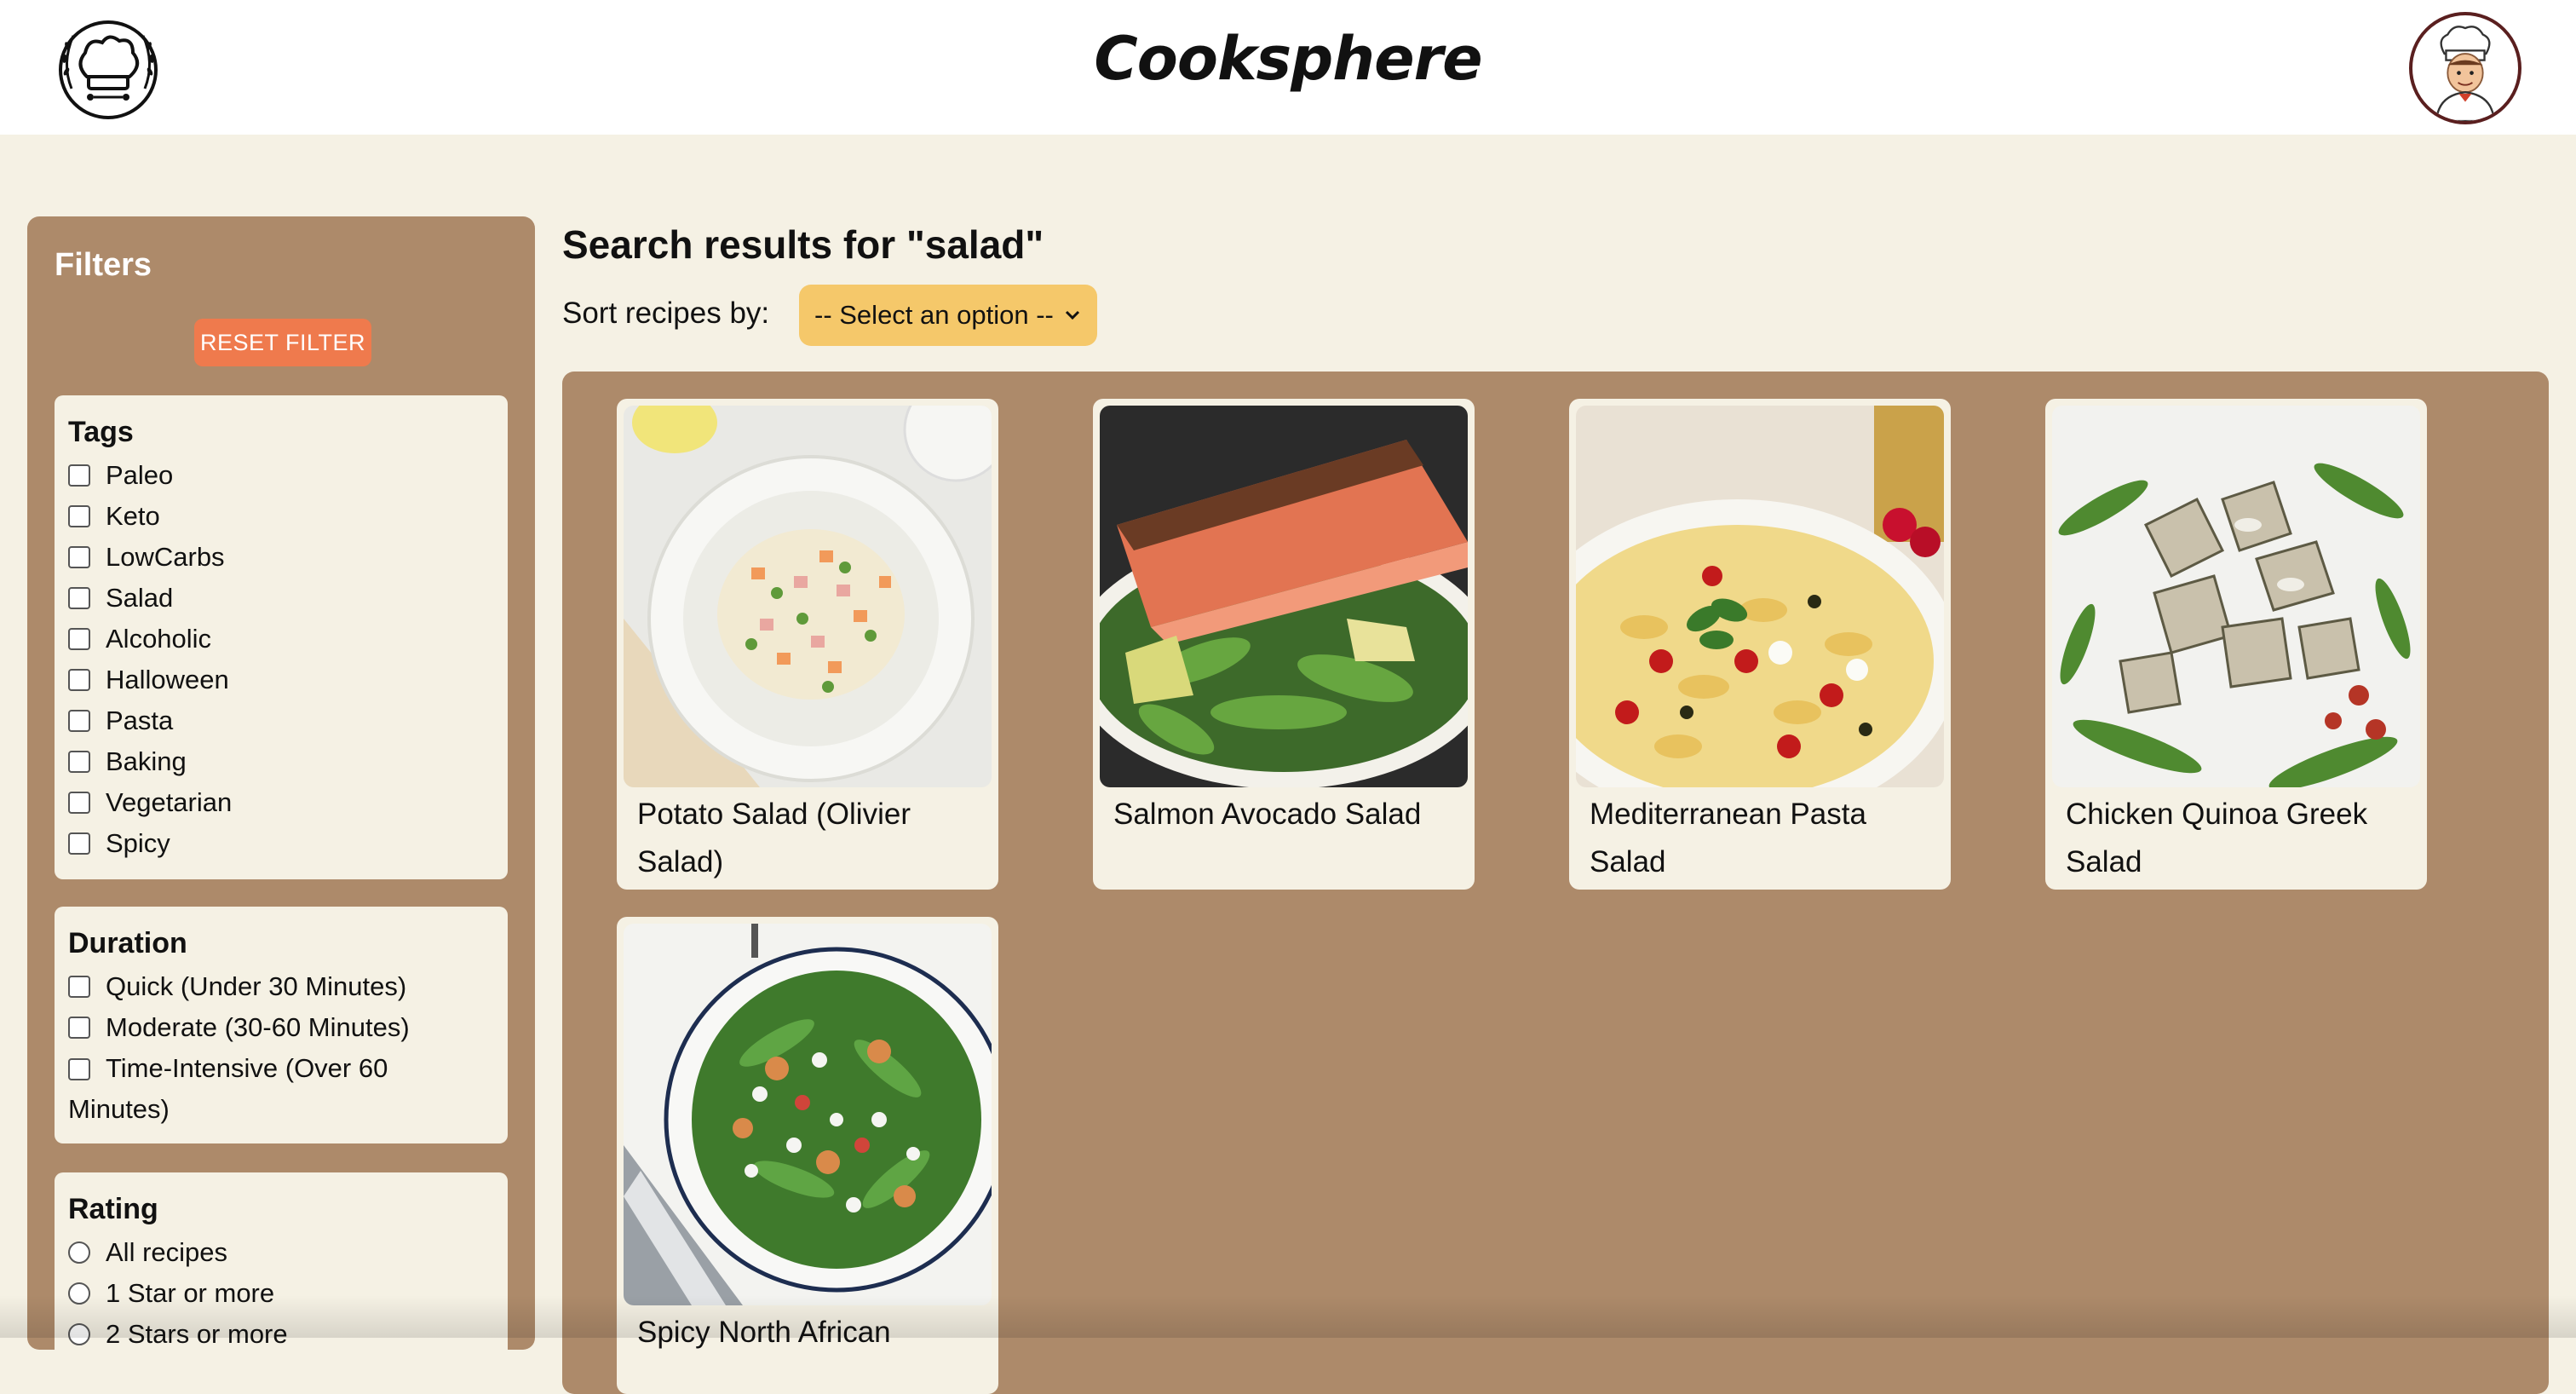 The width and height of the screenshot is (2576, 1394). Describe the element at coordinates (281, 1027) in the screenshot. I see `duration-option-moderate: Moderate (30-60 Minutes)` at that location.